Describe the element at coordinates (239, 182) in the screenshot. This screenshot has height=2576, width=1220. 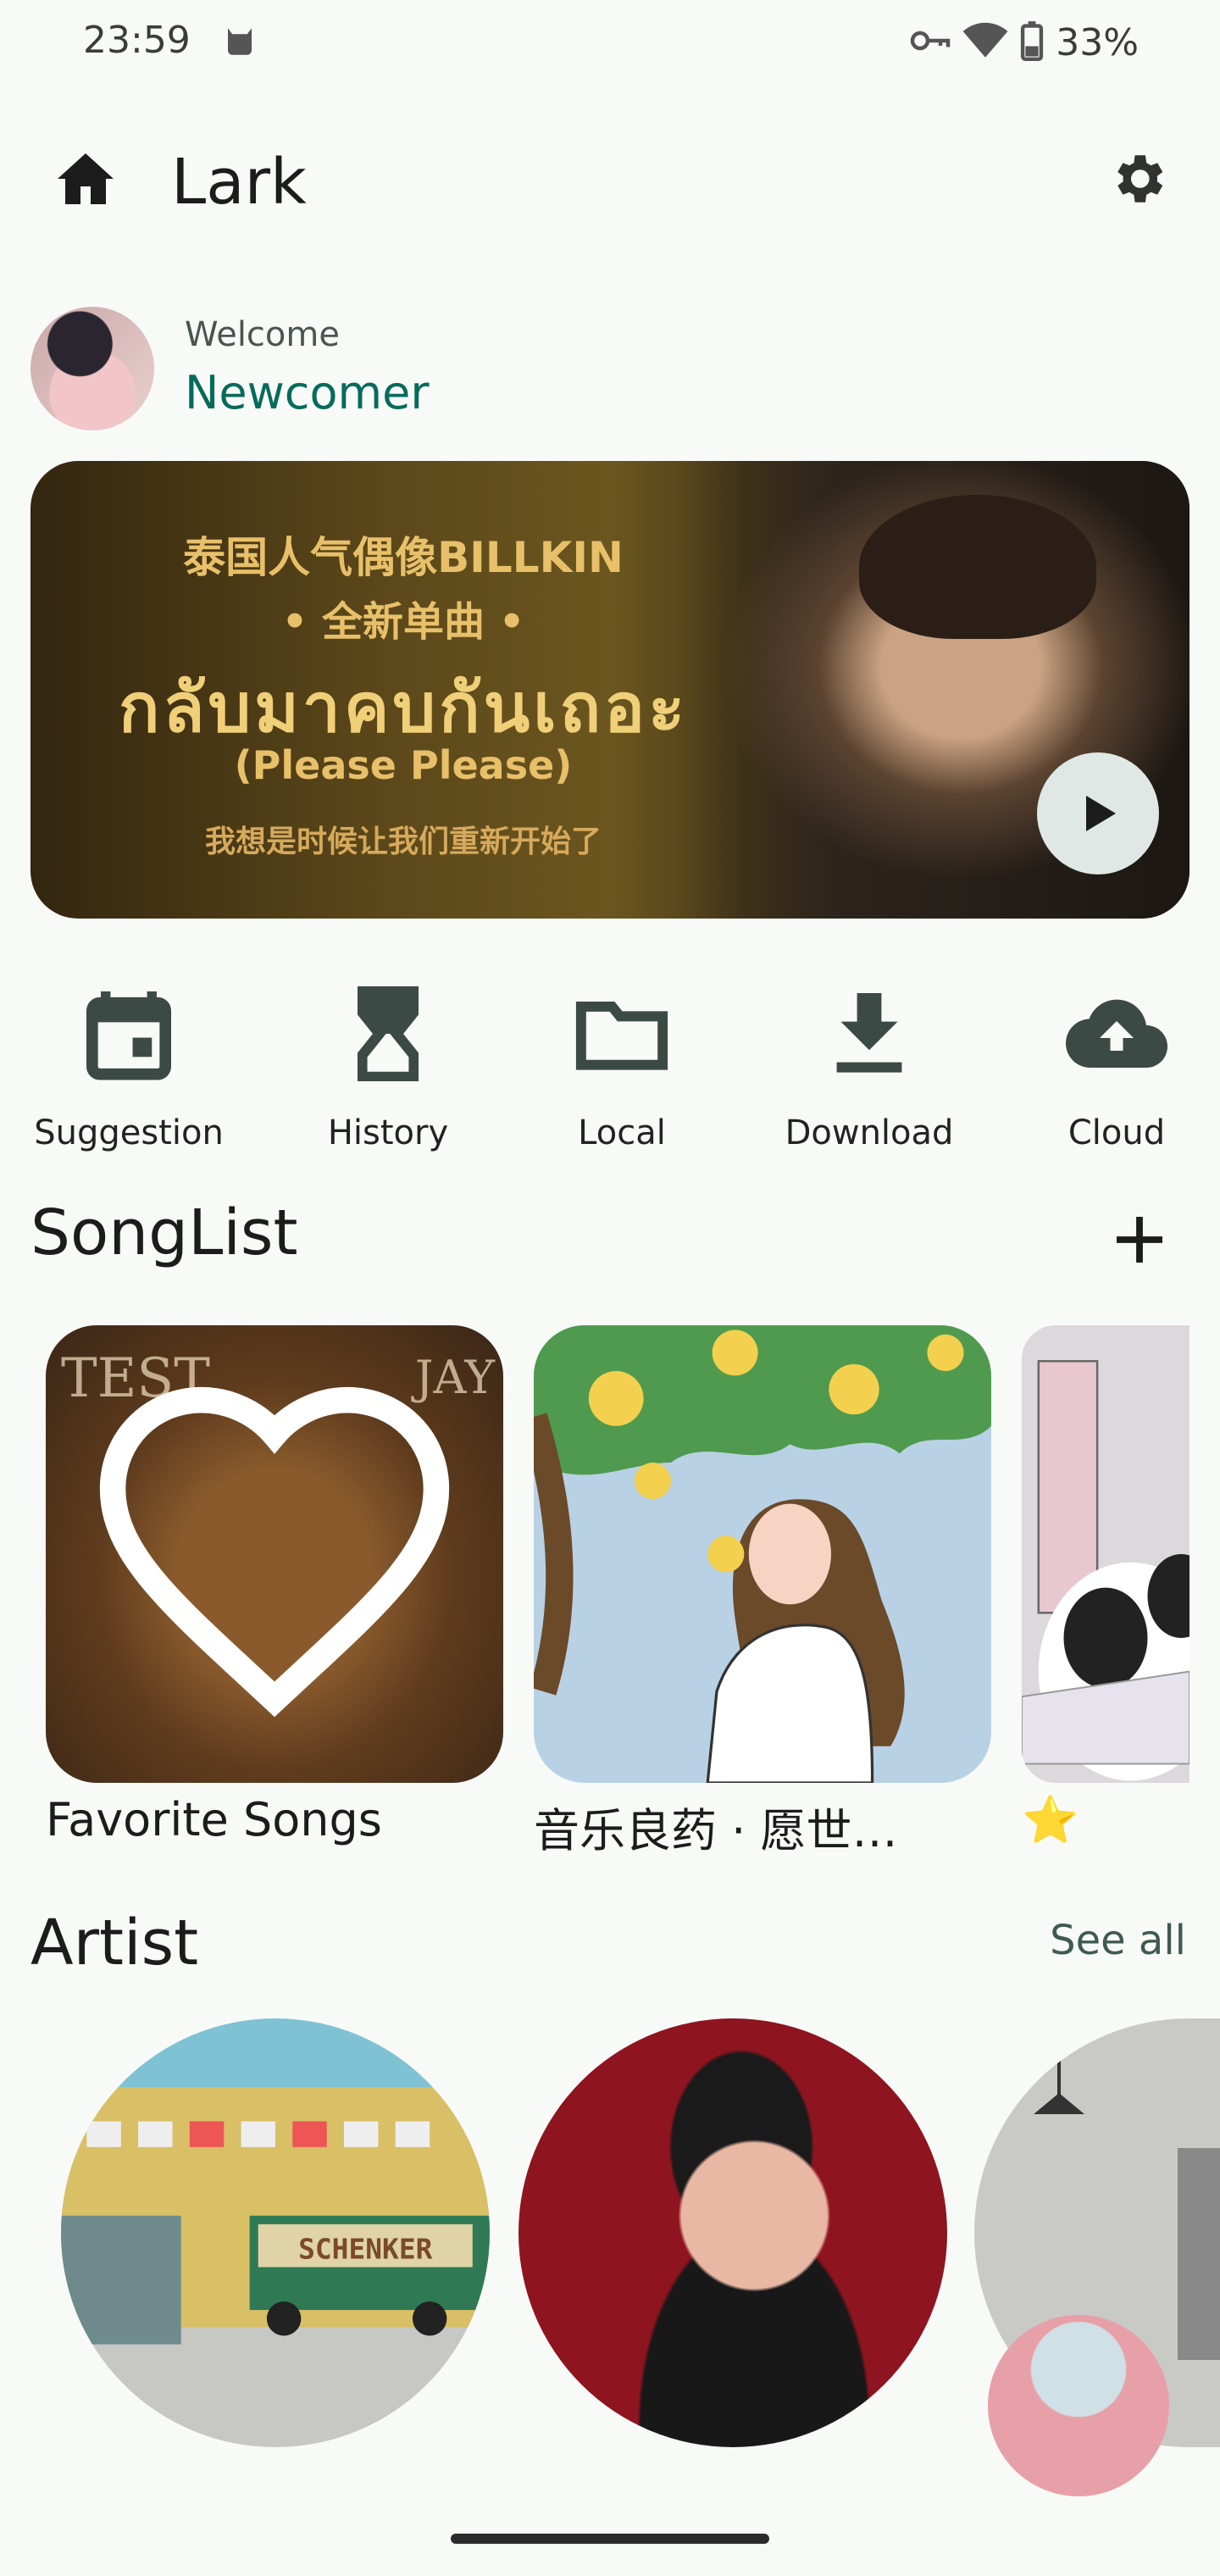
I see `app-title: Lark` at that location.